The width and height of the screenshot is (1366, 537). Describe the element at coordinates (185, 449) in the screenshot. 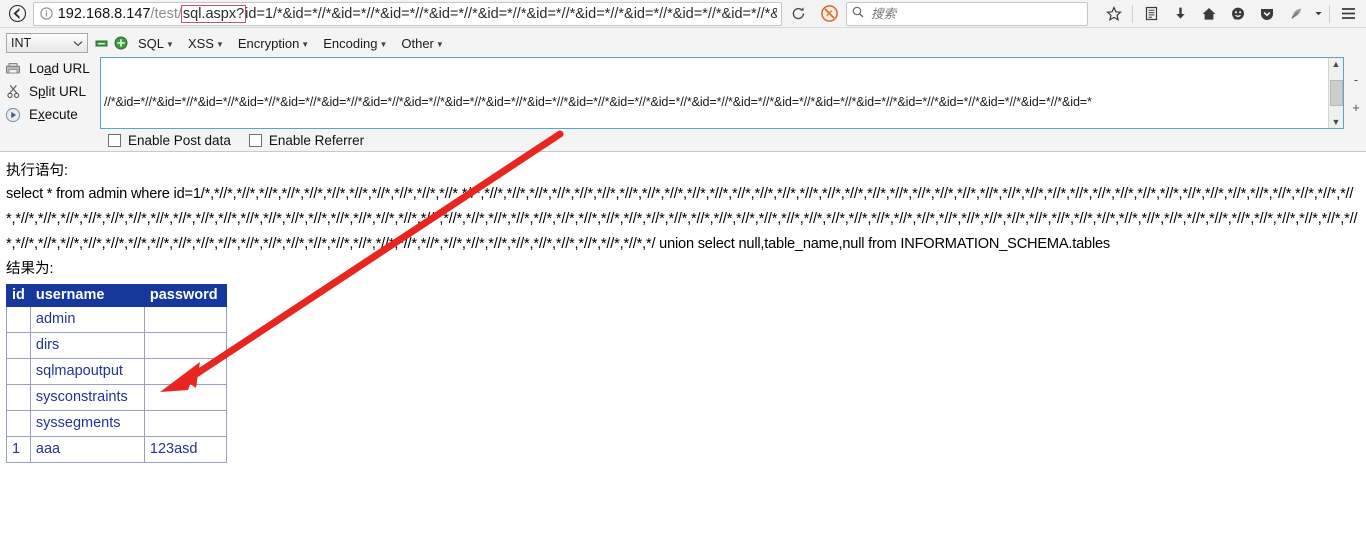

I see `cell-password: 123asd` at that location.